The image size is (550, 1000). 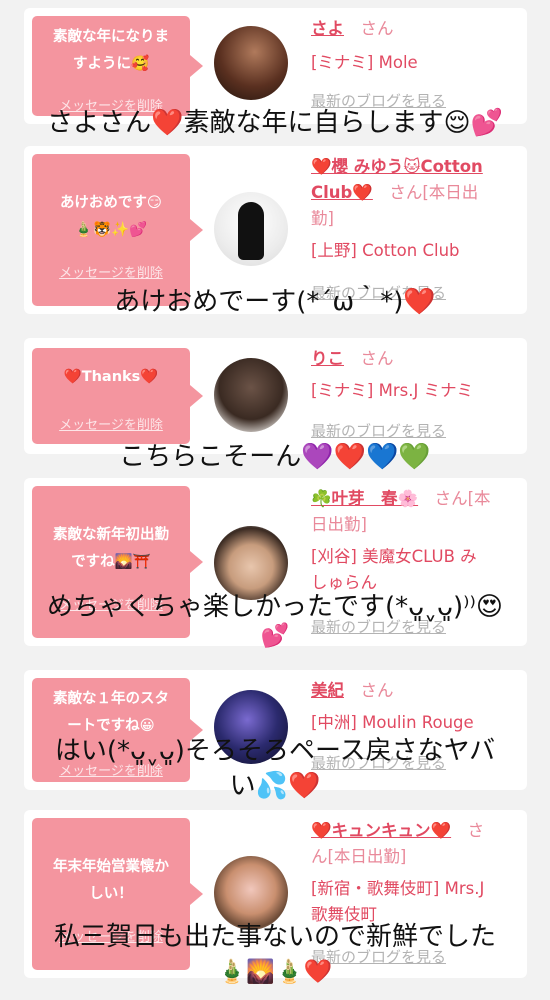 I want to click on caption-text: さよさん, so click(x=99, y=123).